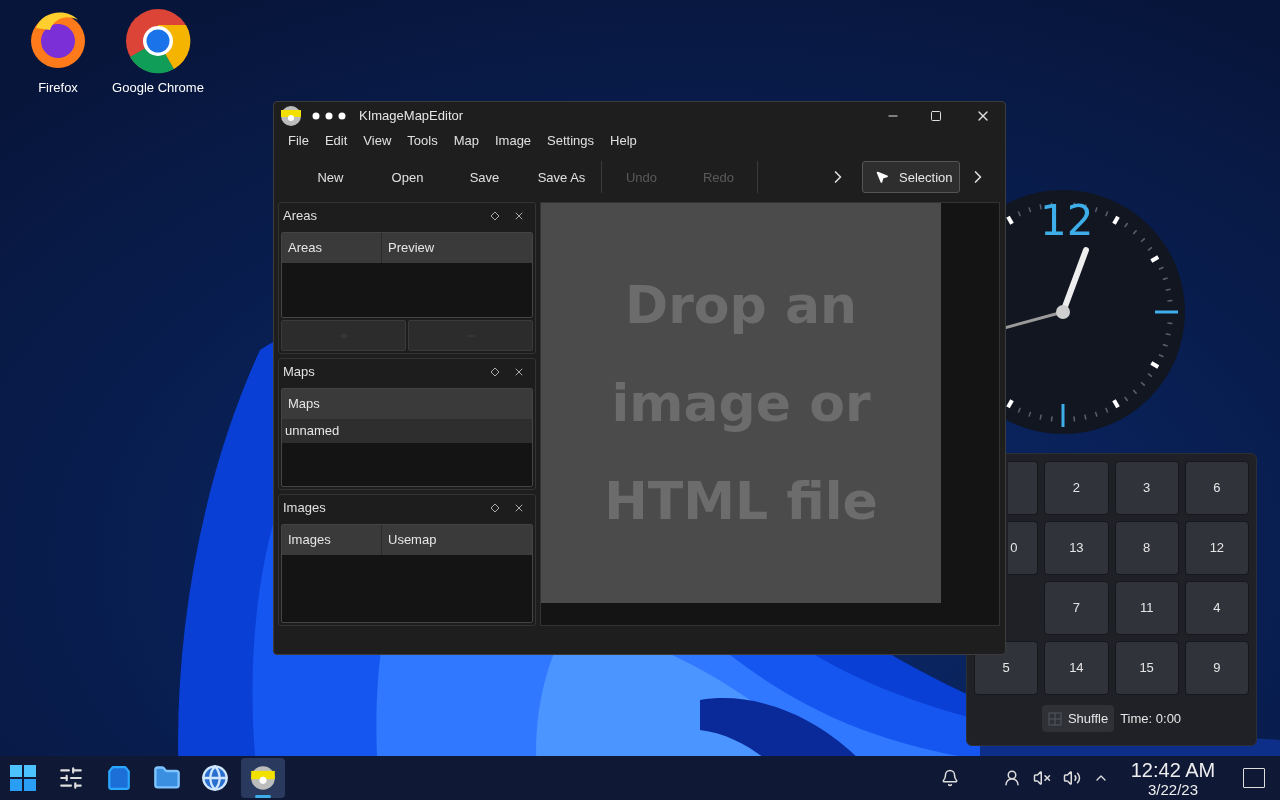 The width and height of the screenshot is (1280, 800). Describe the element at coordinates (412, 116) in the screenshot. I see `window-title: KImageMapEditor` at that location.